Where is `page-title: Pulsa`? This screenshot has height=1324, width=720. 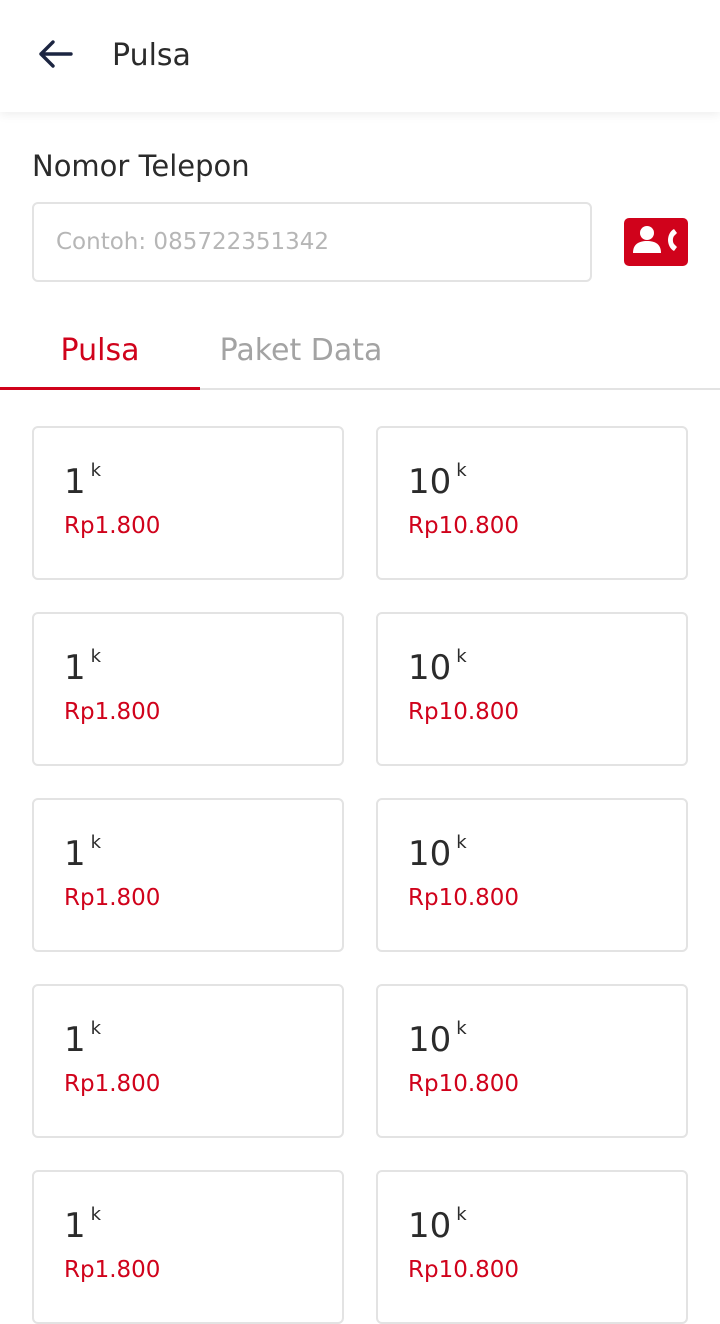
page-title: Pulsa is located at coordinates (151, 55).